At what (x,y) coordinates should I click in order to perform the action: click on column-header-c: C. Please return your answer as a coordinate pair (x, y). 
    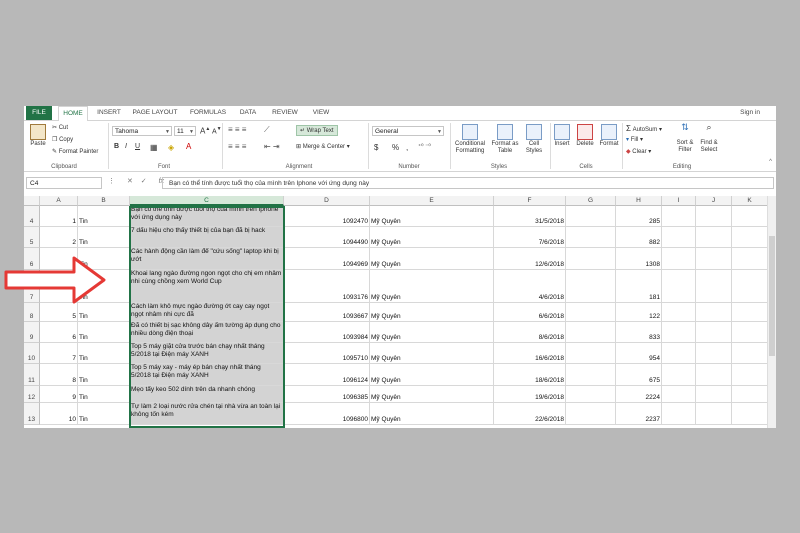
    Looking at the image, I should click on (207, 201).